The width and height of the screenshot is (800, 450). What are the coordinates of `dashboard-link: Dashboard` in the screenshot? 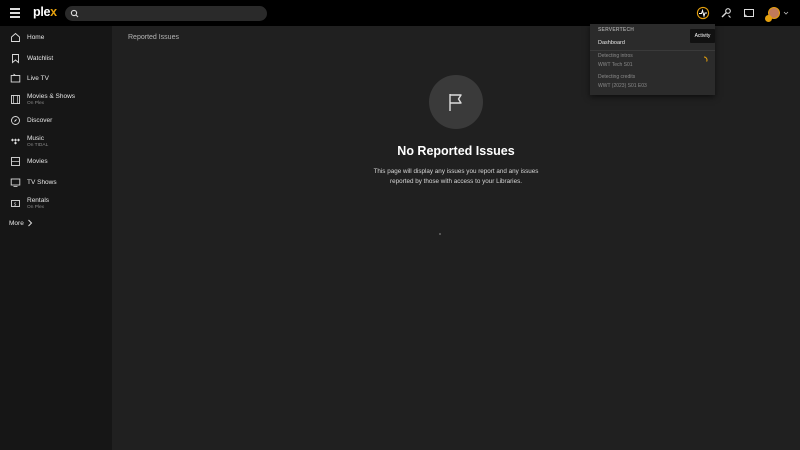 It's located at (611, 43).